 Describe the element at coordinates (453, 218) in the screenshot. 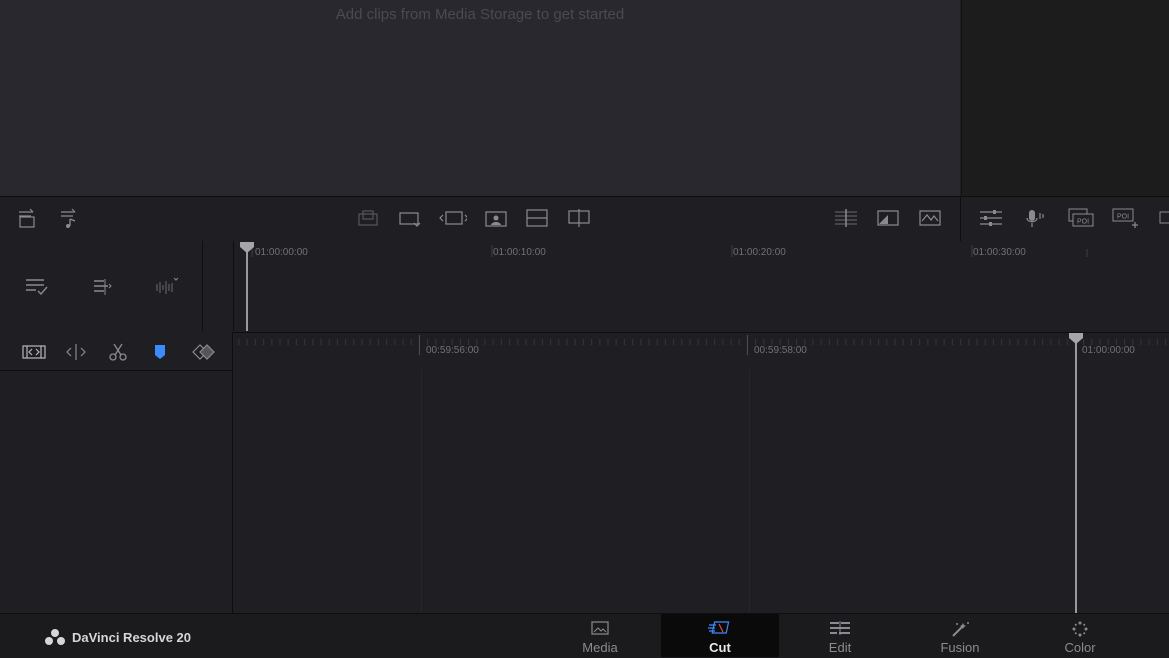

I see `ripple-overwrite-icon` at that location.